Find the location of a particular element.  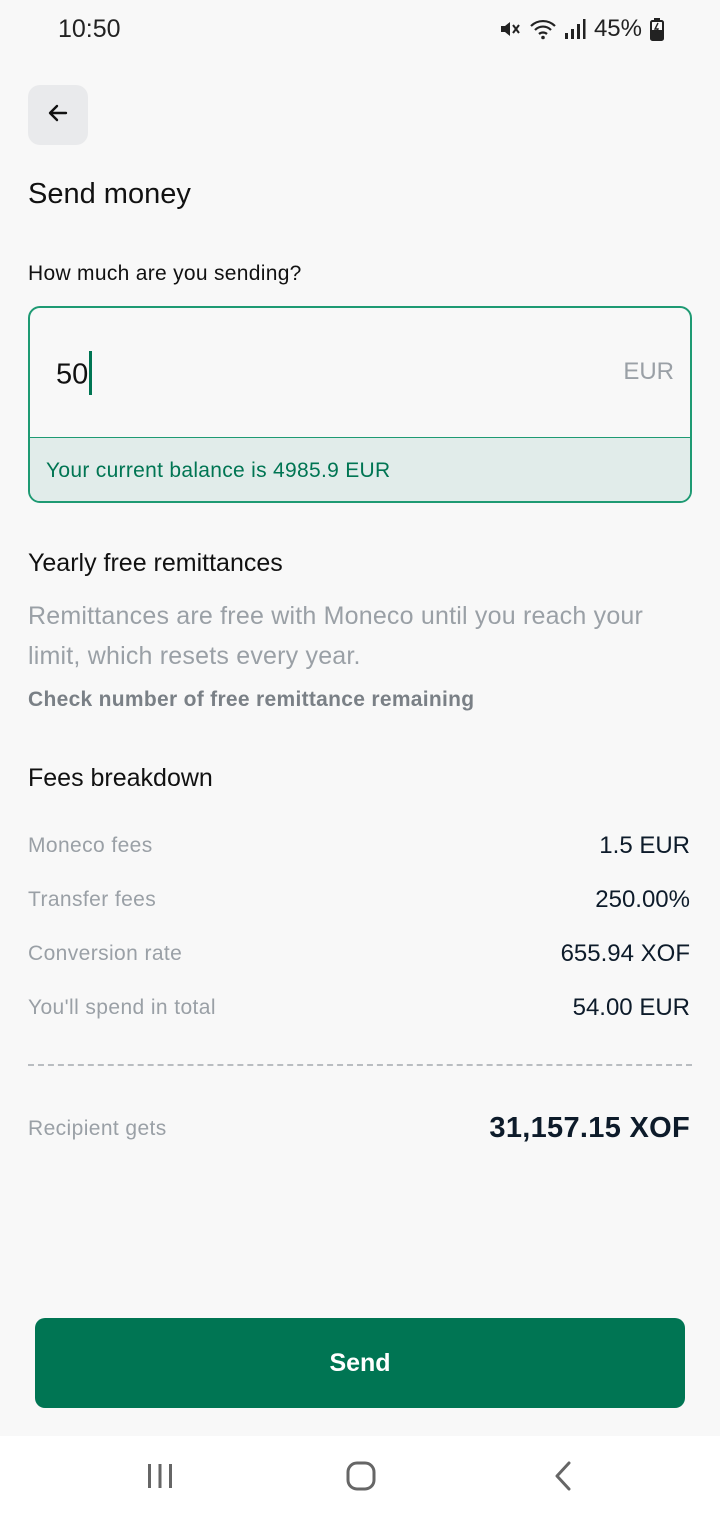

mute-icon is located at coordinates (510, 29).